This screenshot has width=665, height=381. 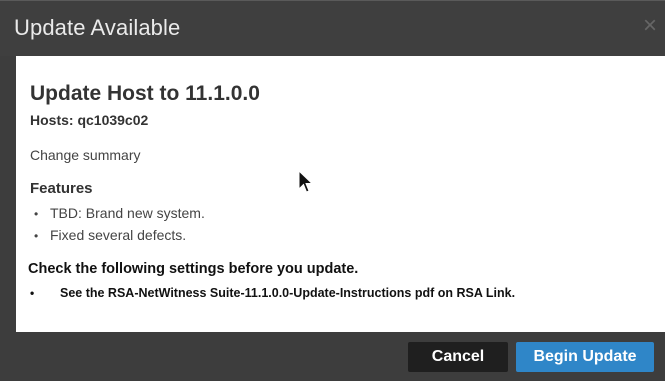 I want to click on hosts-label: Hosts: qc1039c02, so click(x=89, y=120).